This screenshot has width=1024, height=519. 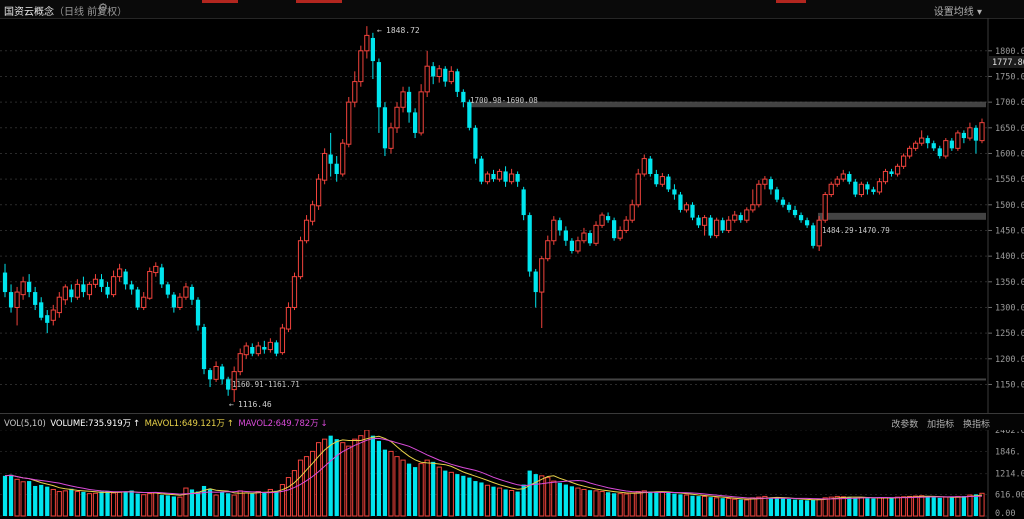 I want to click on switch-indicator-button: 换指标, so click(x=976, y=425).